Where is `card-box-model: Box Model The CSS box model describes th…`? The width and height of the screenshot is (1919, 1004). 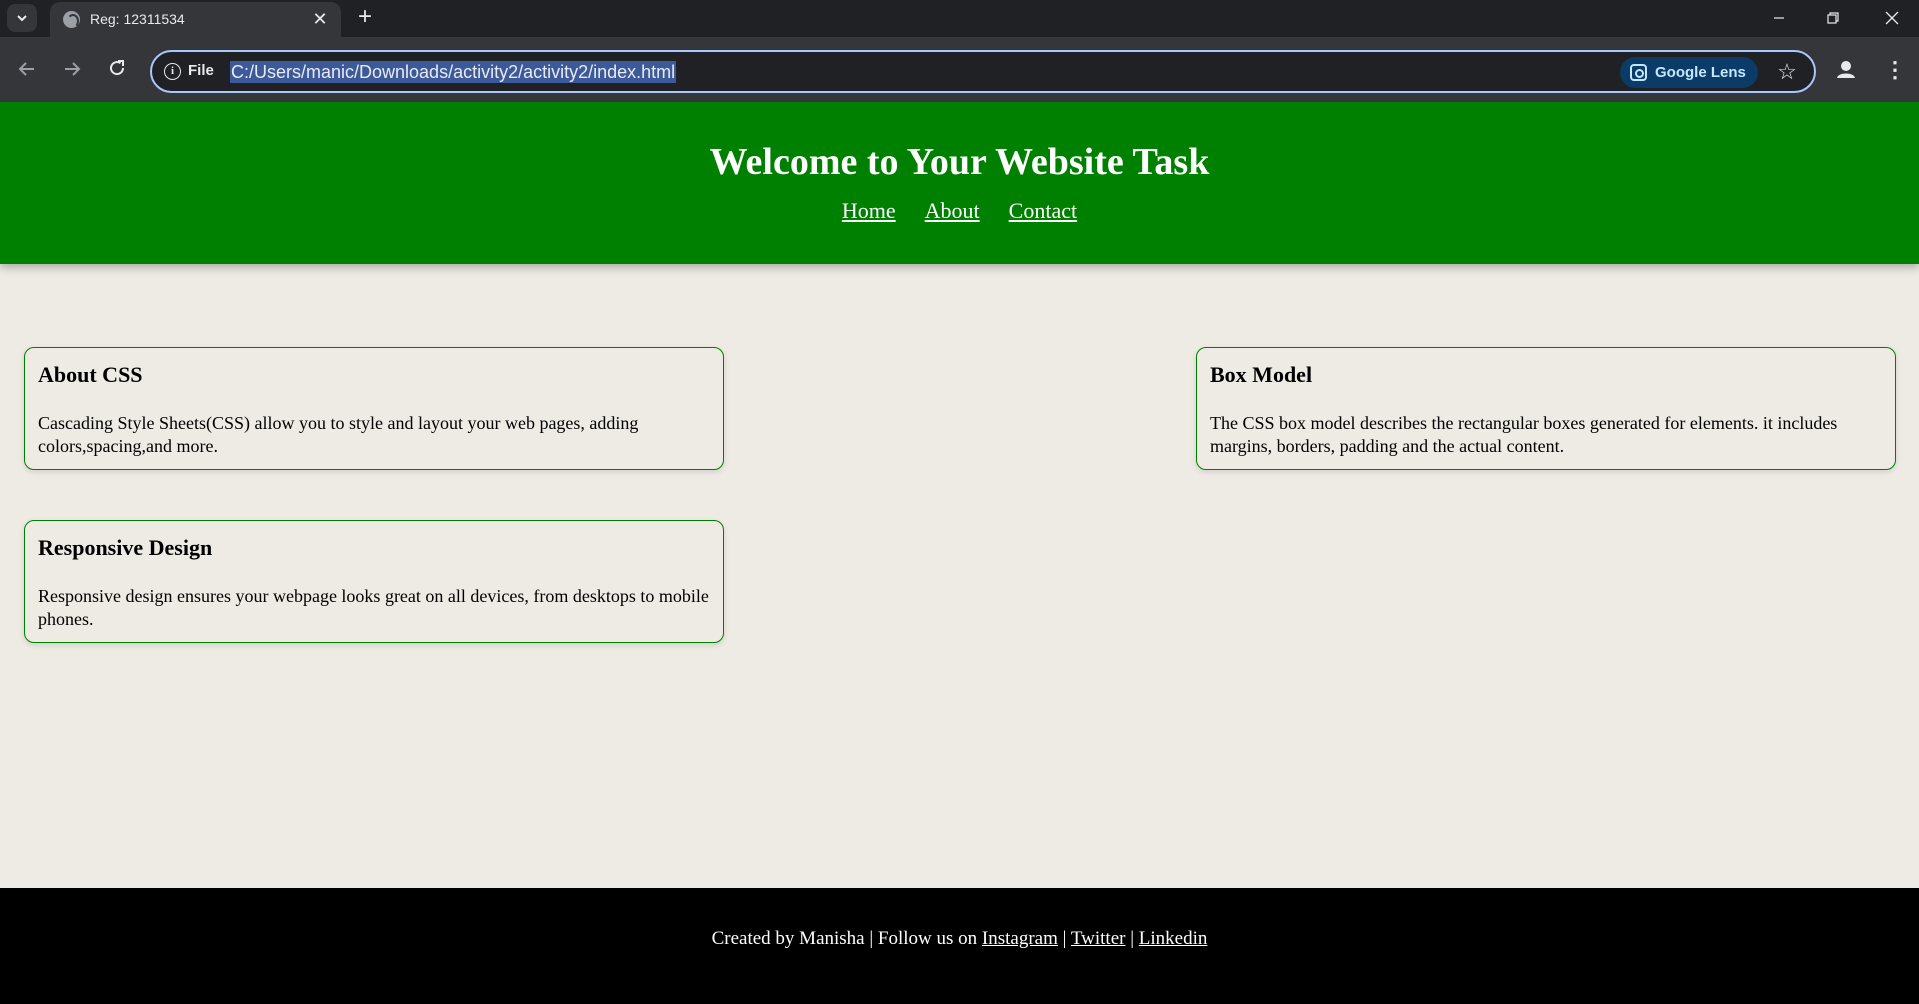 card-box-model: Box Model The CSS box model describes th… is located at coordinates (1546, 408).